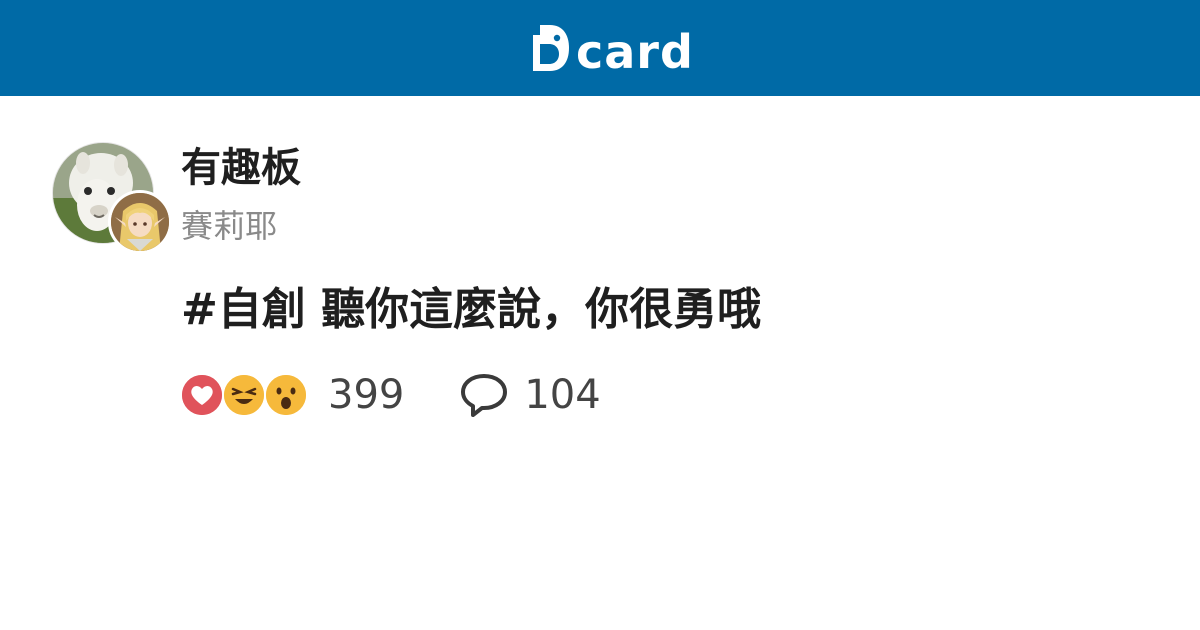 This screenshot has width=1200, height=630. I want to click on reaction-icons, so click(246, 395).